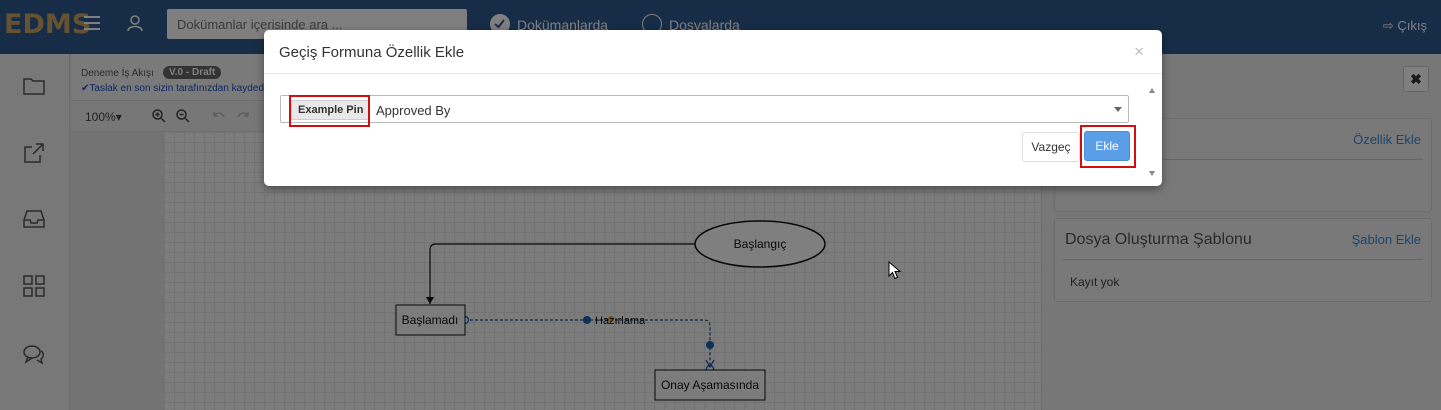 The width and height of the screenshot is (1441, 410). I want to click on property-select: Example Pin Approved By, so click(704, 109).